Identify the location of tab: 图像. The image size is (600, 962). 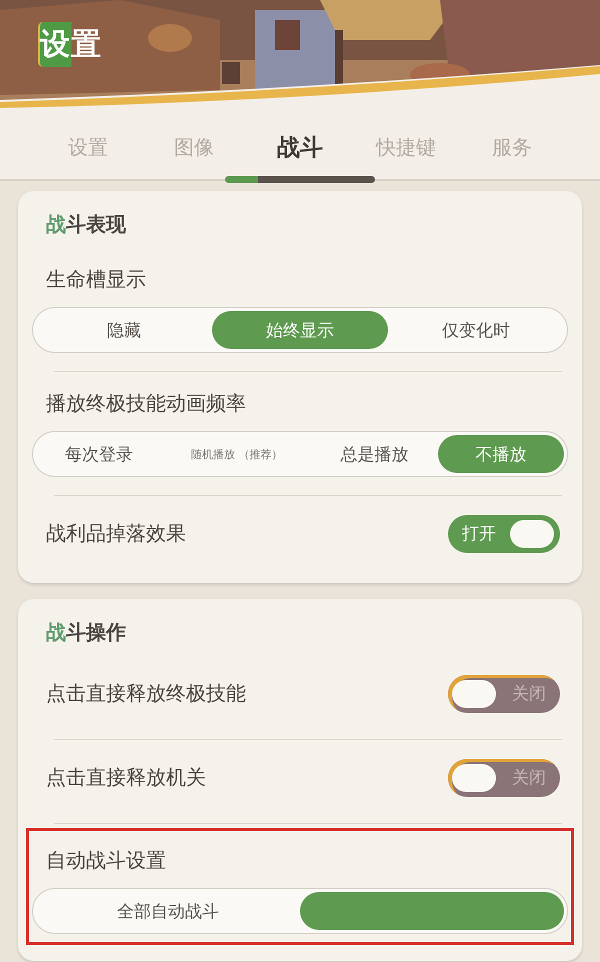
(194, 152).